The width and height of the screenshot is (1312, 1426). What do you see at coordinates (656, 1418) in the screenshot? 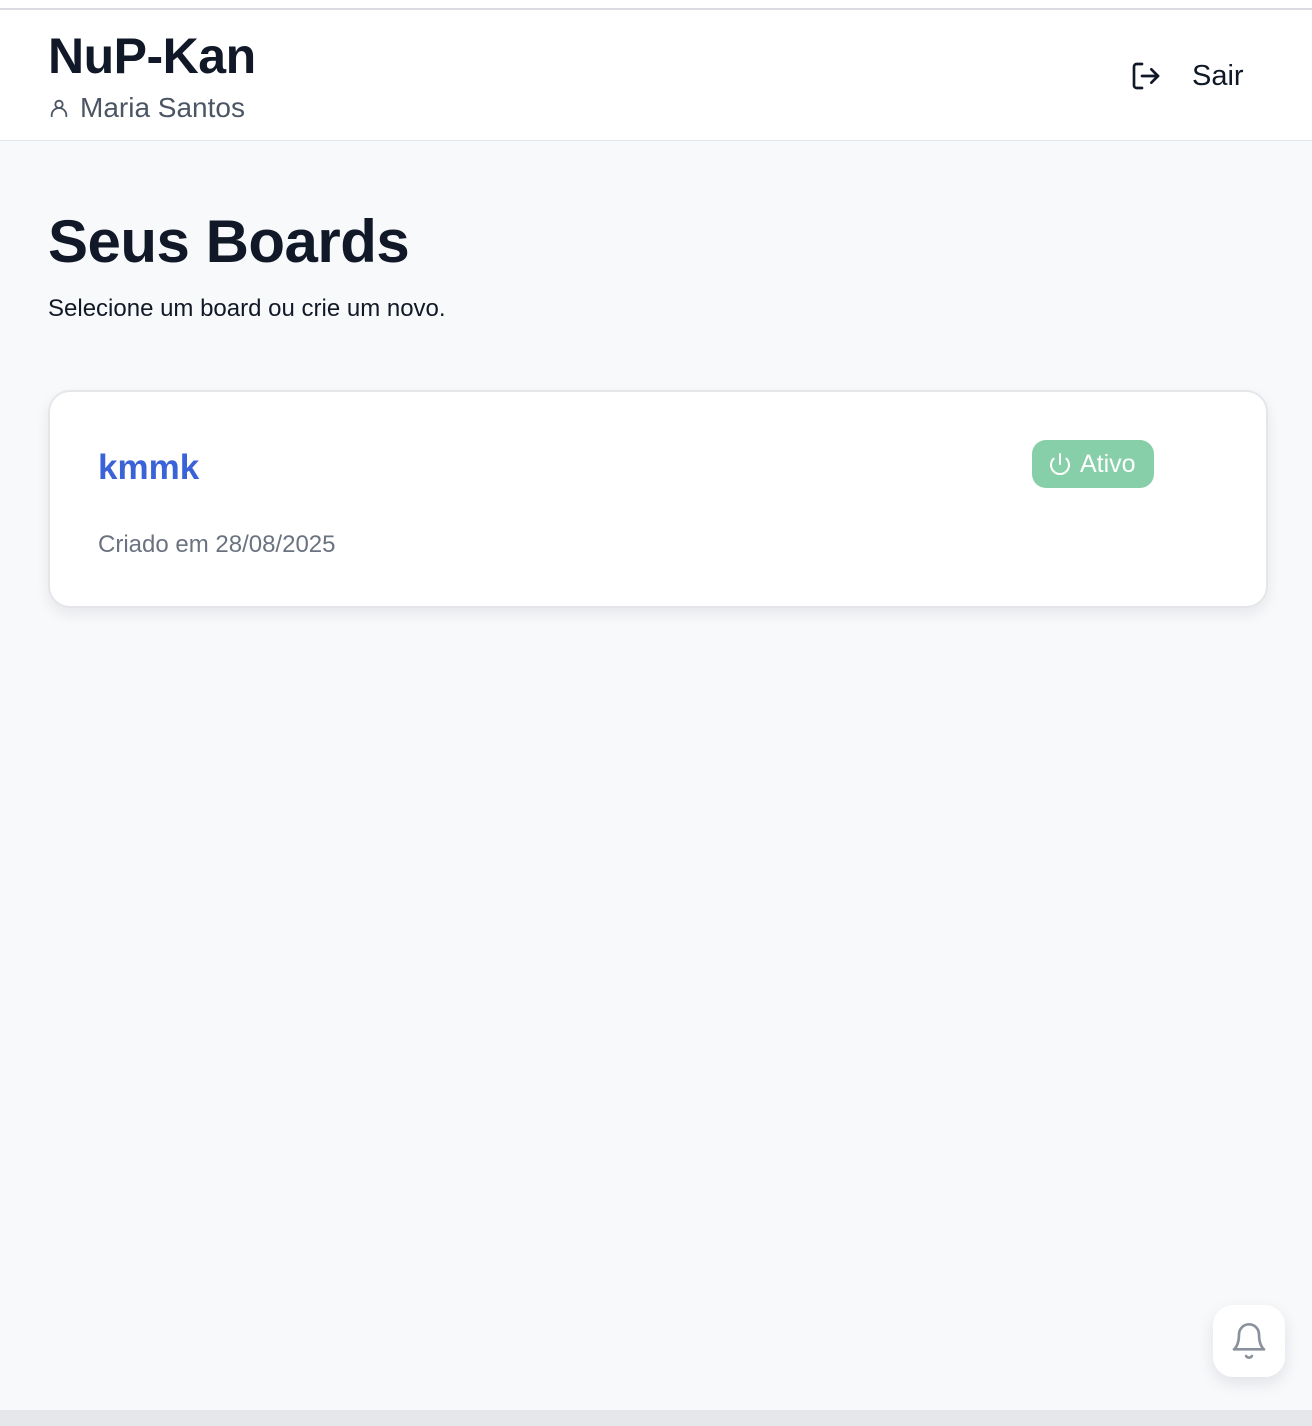
I see `window-bottom-border` at bounding box center [656, 1418].